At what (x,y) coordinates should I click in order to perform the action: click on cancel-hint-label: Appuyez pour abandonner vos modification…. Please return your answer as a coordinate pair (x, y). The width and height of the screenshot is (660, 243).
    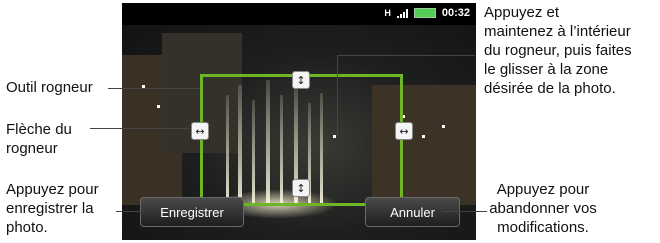
    Looking at the image, I should click on (543, 208).